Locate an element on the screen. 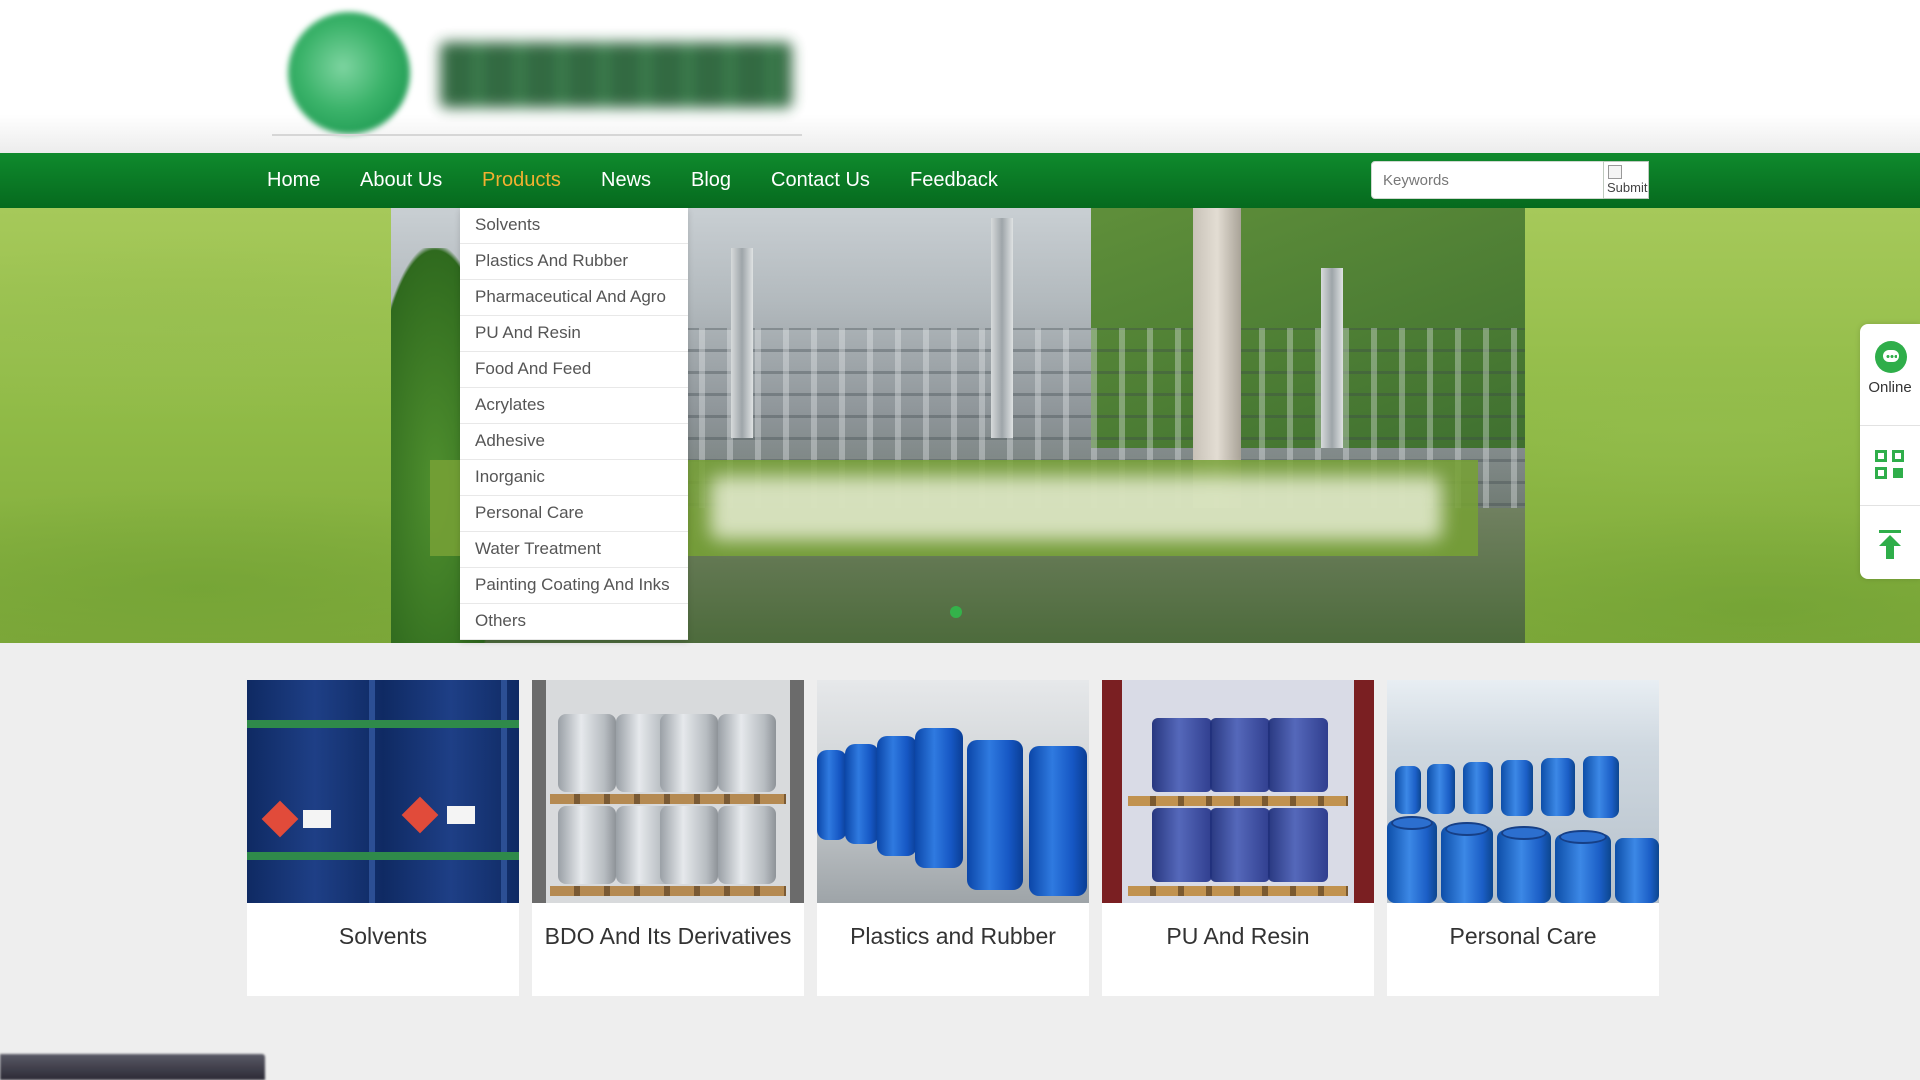 This screenshot has height=1080, width=1920. dropdown-item-personal-care: Personal Care is located at coordinates (574, 514).